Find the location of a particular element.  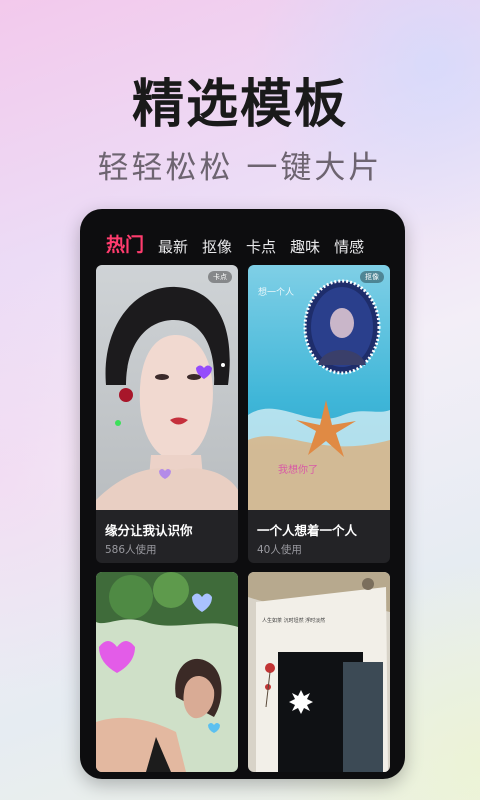

tab-hot: 热门 is located at coordinates (125, 245).